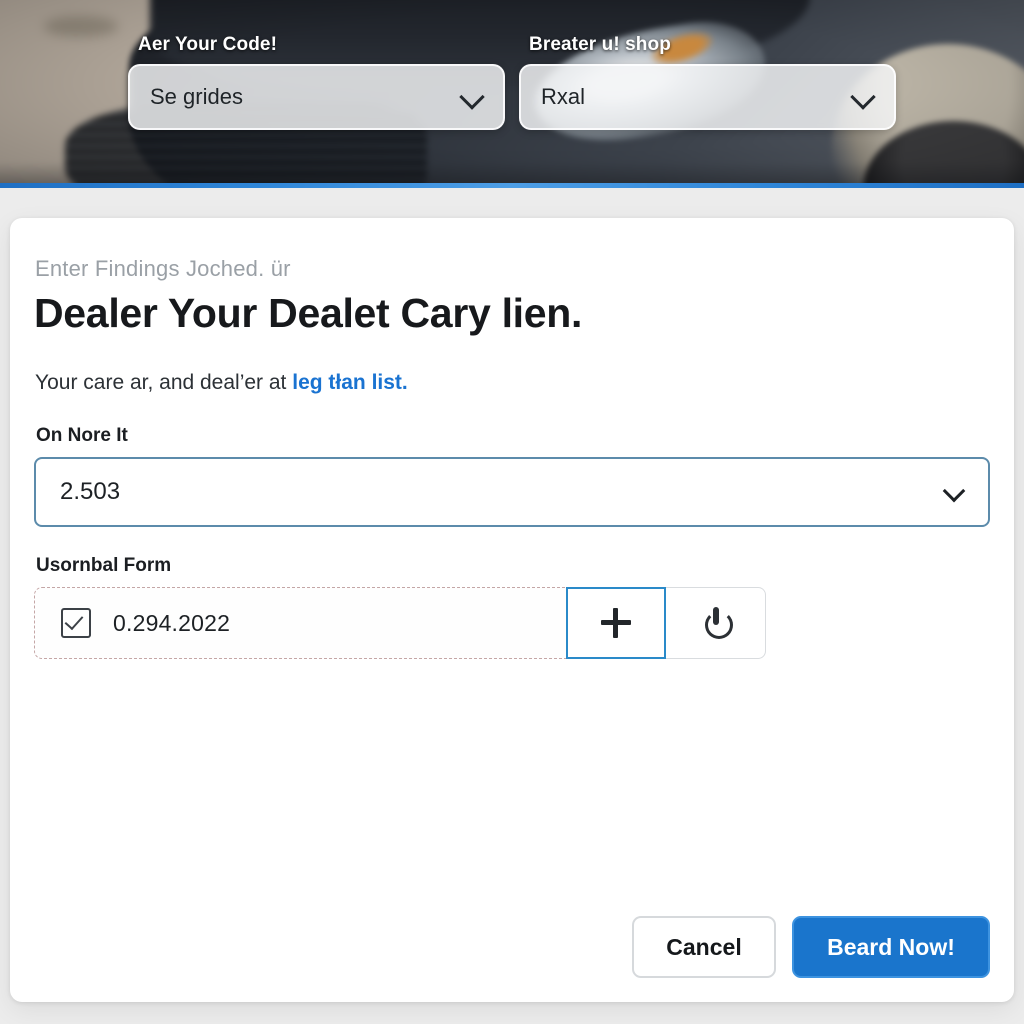  I want to click on hero-field-1: Aer Your Code! Se grides, so click(316, 82).